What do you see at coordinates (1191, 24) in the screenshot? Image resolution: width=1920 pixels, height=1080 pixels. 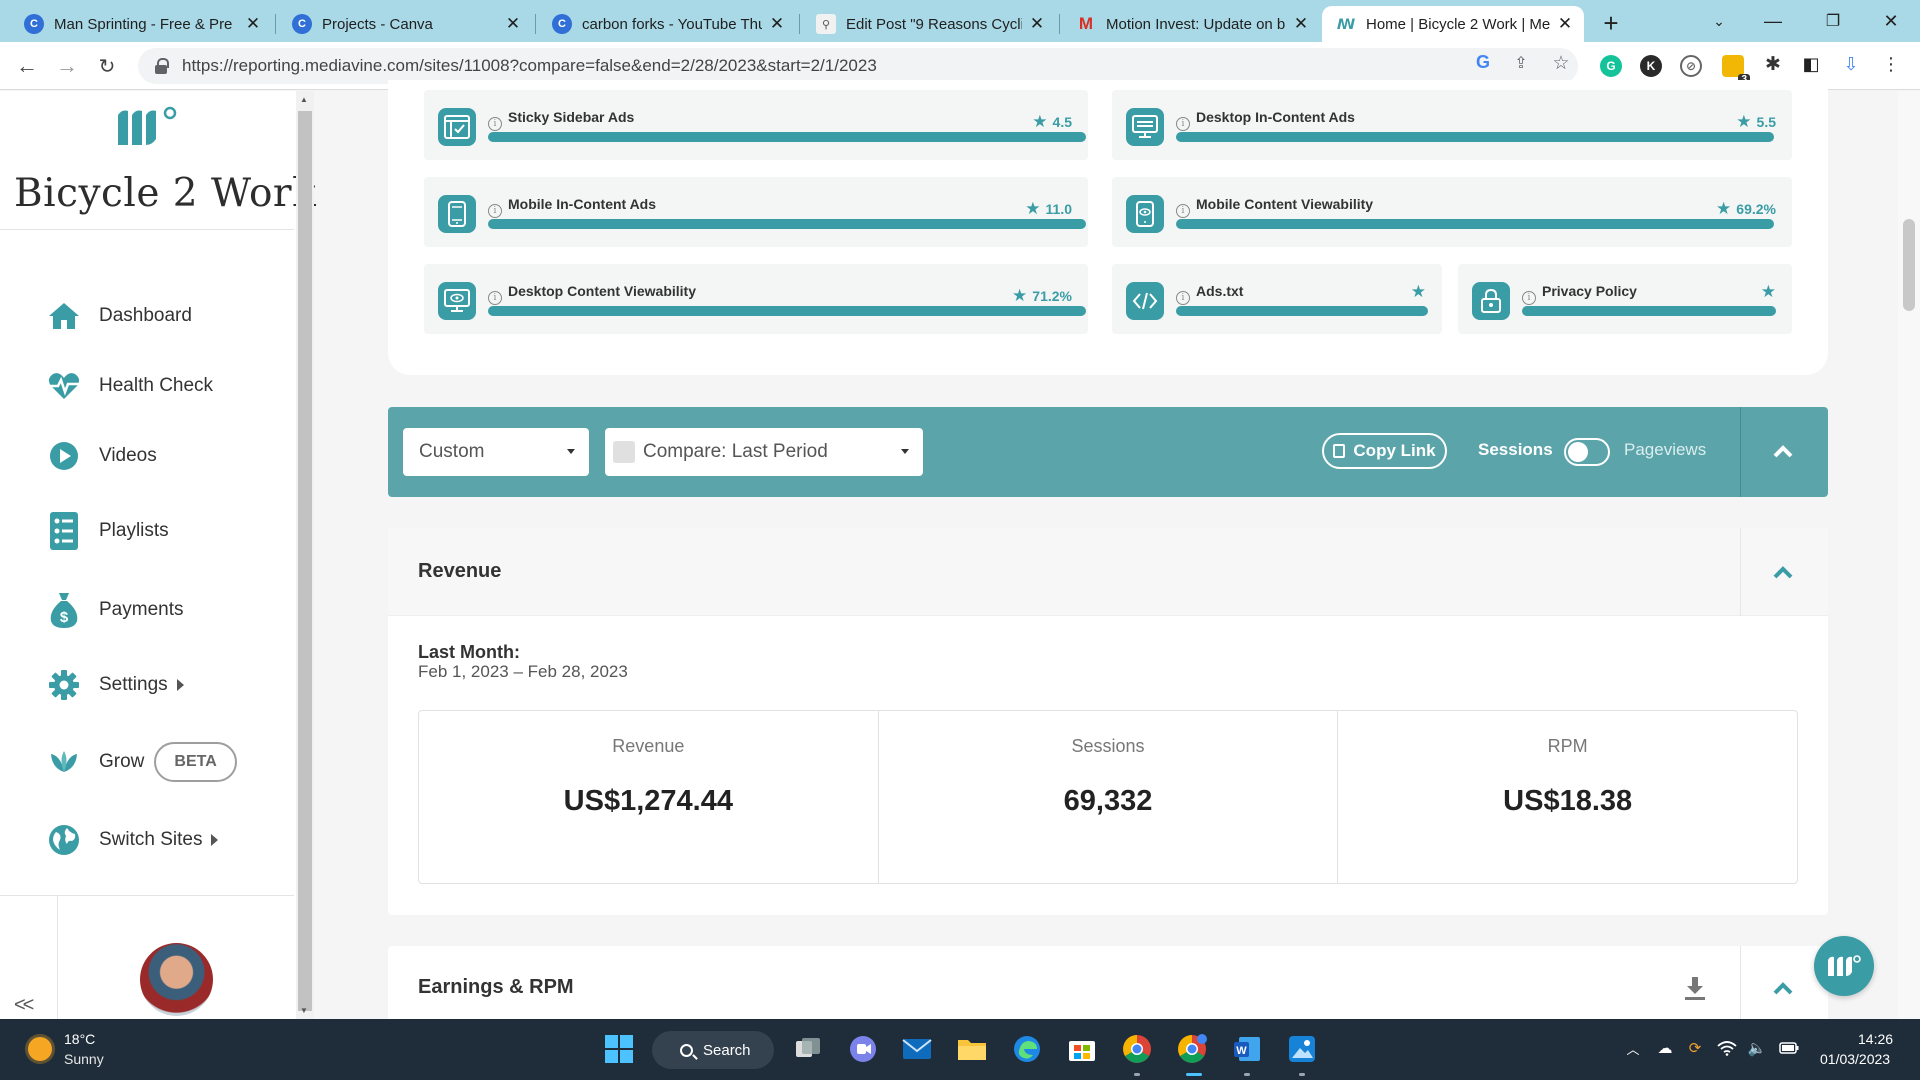 I see `browser-tab: M Motion Invest: Update on b ✕` at bounding box center [1191, 24].